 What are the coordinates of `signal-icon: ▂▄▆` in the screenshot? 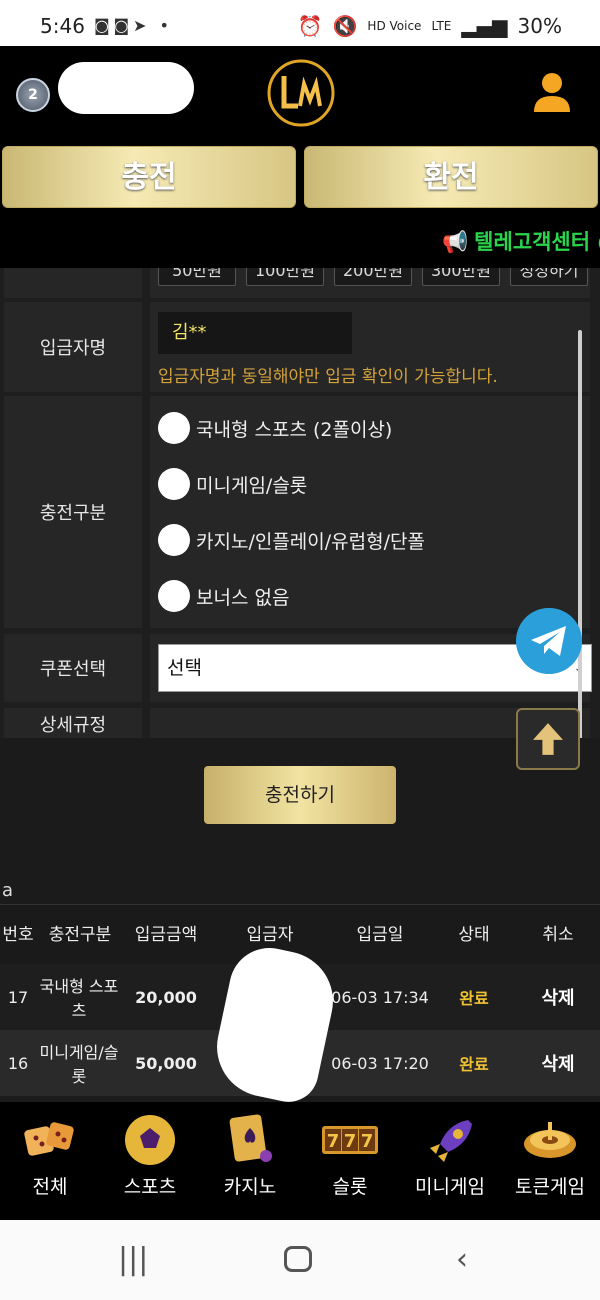 It's located at (484, 26).